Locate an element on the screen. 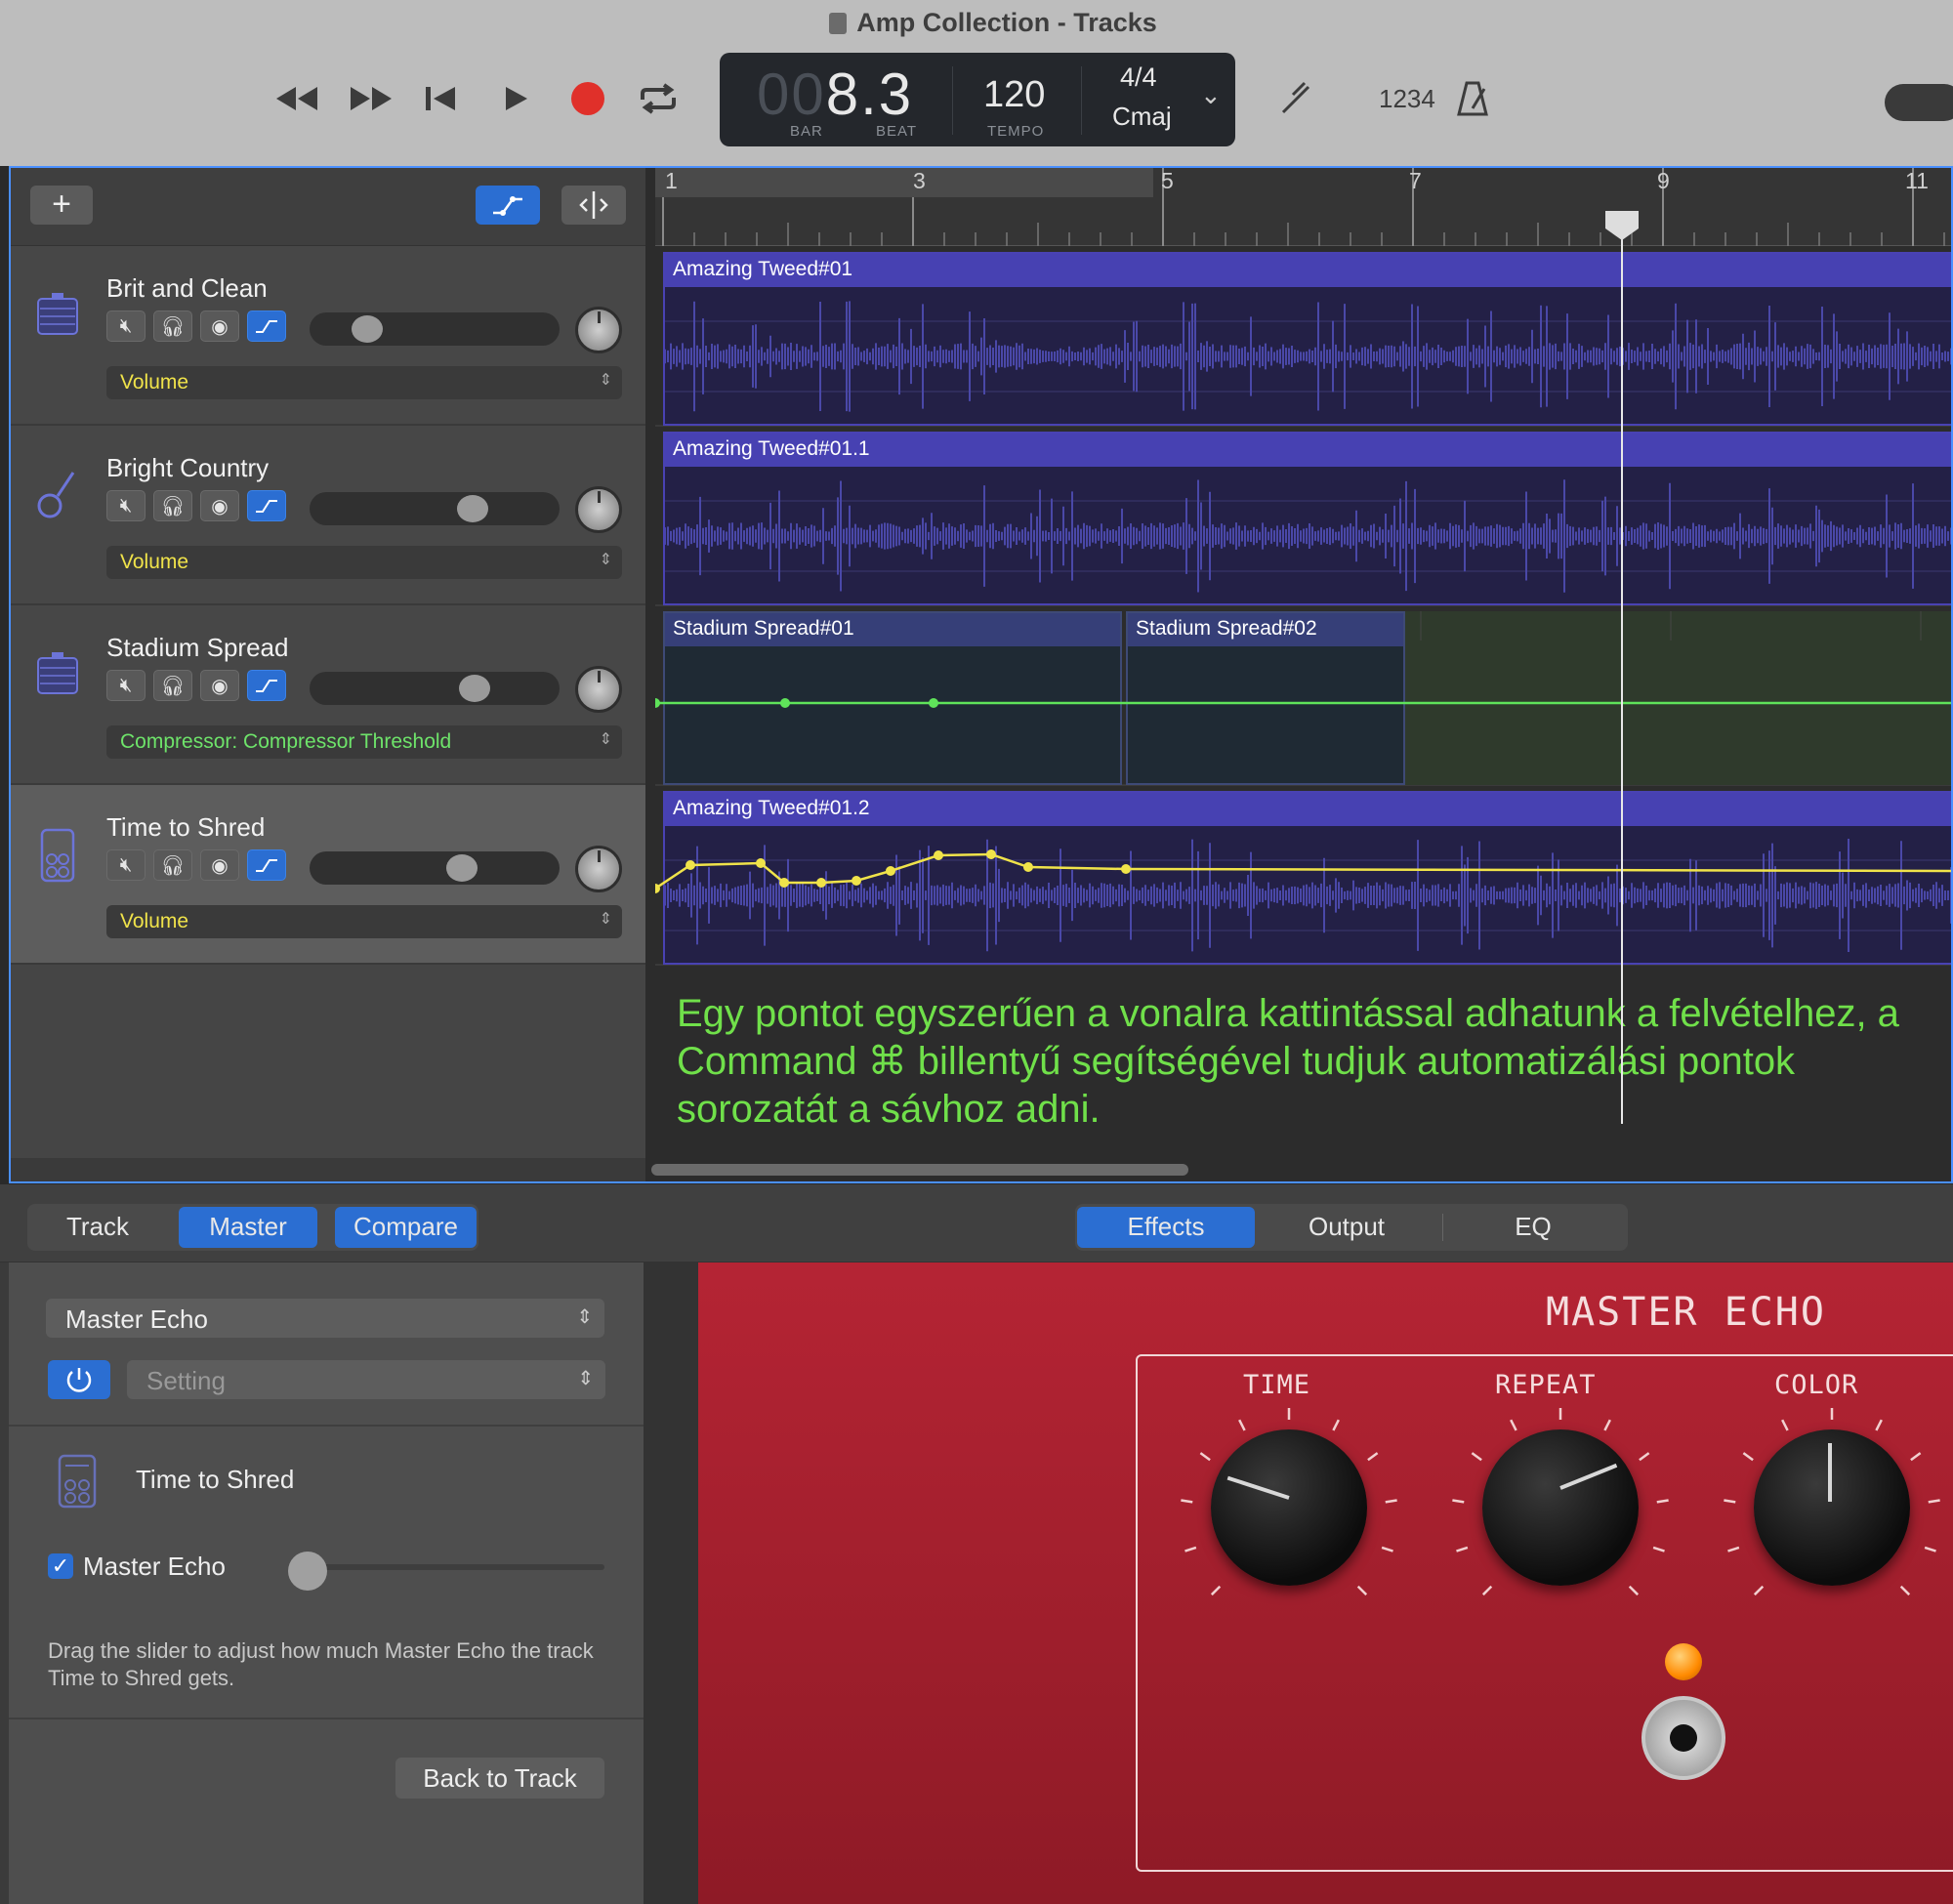 The image size is (1953, 1904). amp-icon is located at coordinates (57, 673).